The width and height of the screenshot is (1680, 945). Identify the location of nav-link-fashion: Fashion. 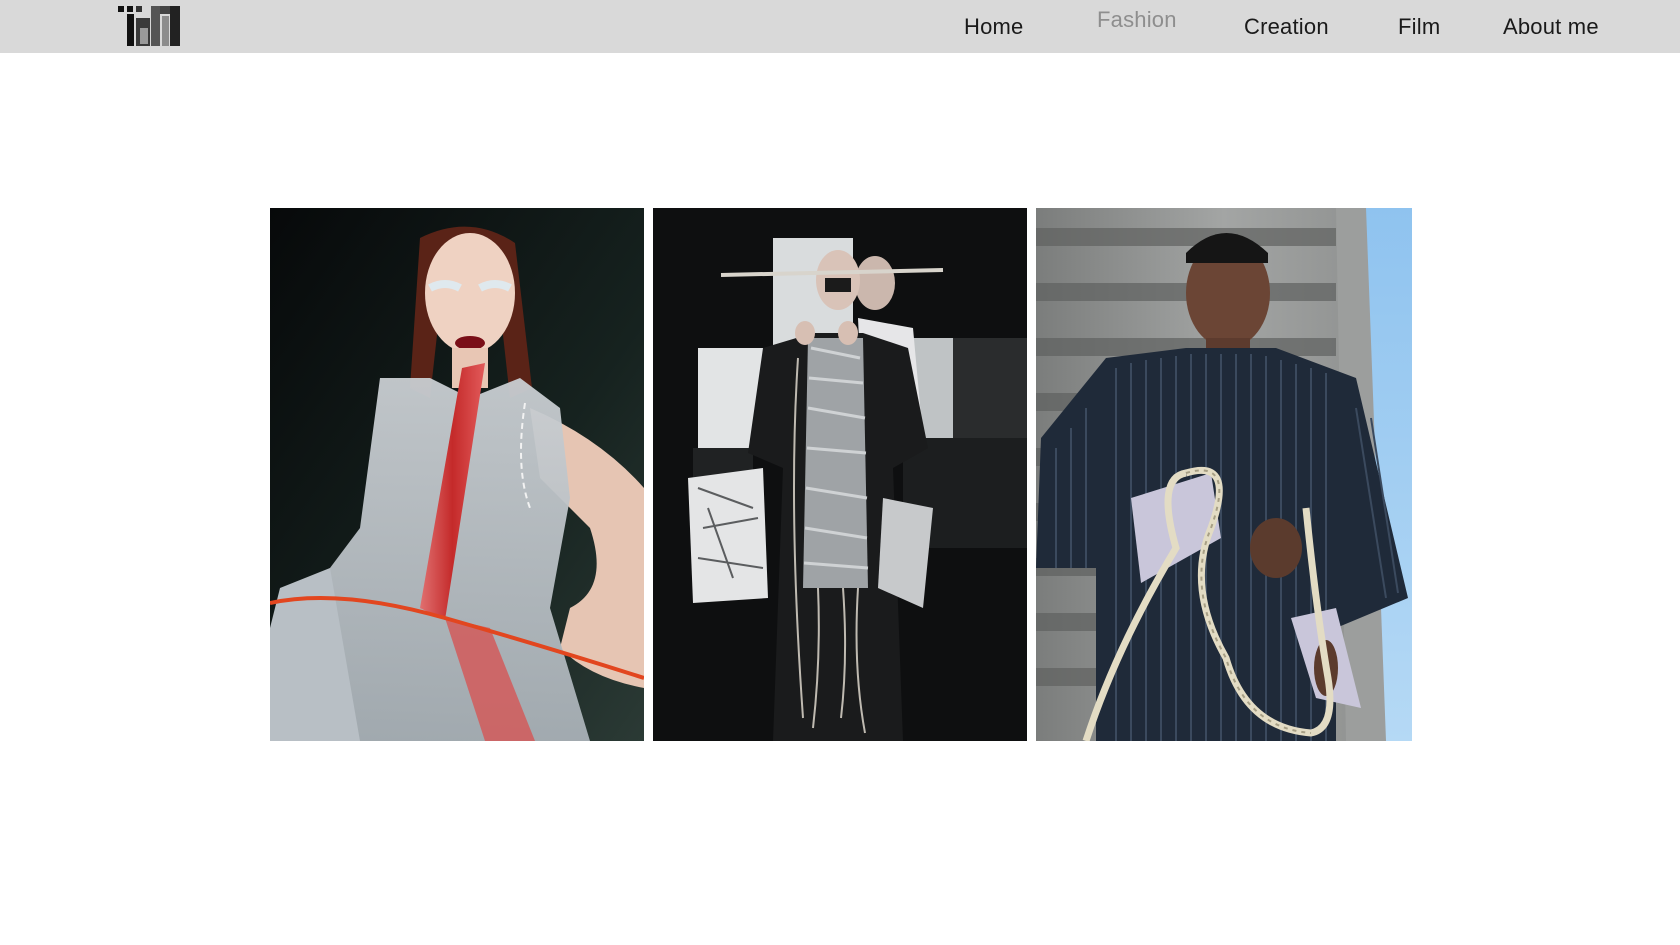
(1137, 20).